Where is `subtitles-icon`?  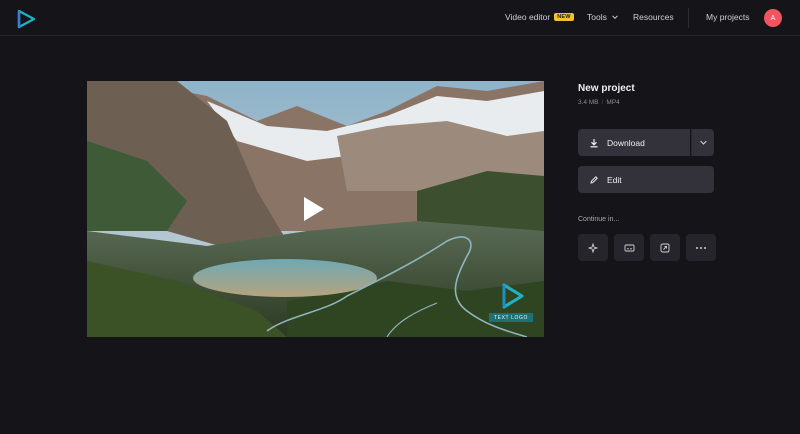 subtitles-icon is located at coordinates (629, 247).